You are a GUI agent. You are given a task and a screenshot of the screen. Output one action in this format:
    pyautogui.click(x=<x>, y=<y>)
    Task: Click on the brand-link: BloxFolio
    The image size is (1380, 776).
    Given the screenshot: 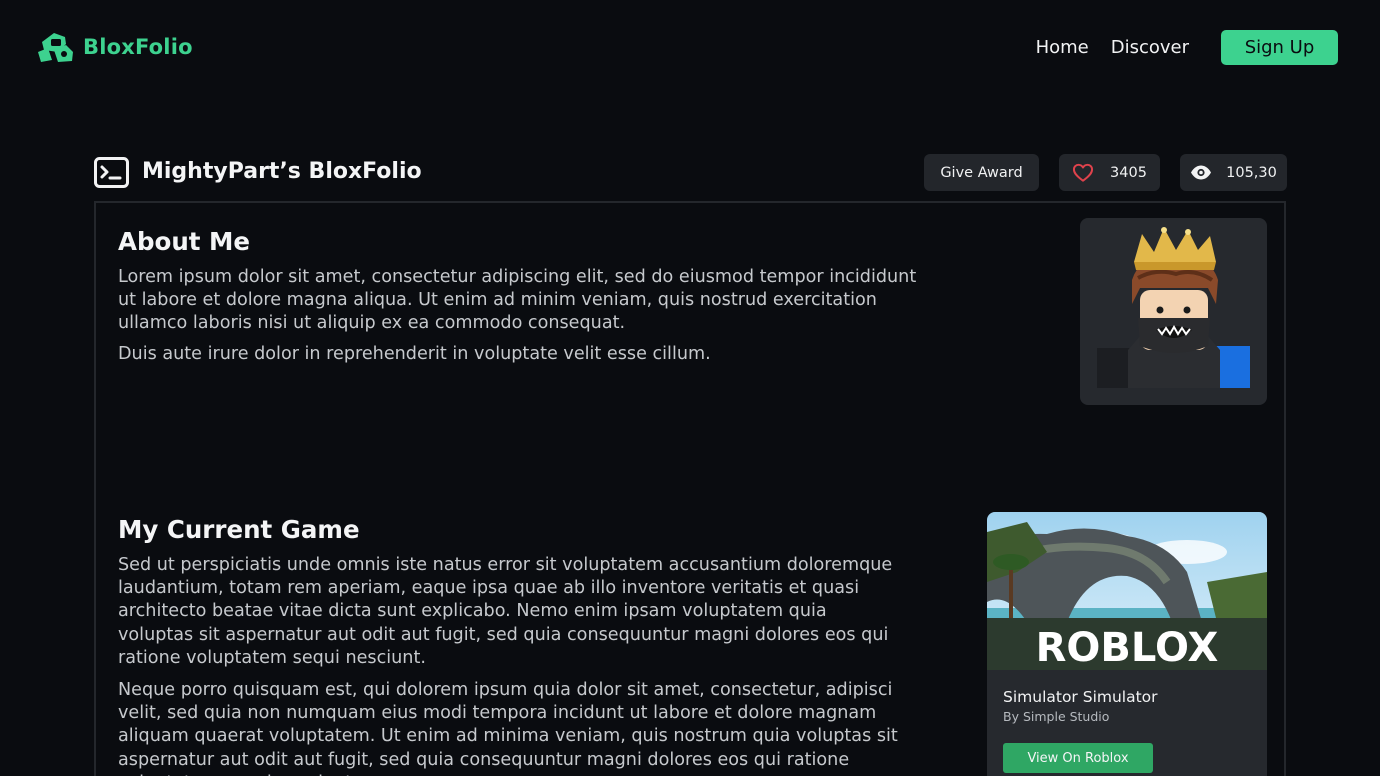 What is the action you would take?
    pyautogui.click(x=114, y=47)
    